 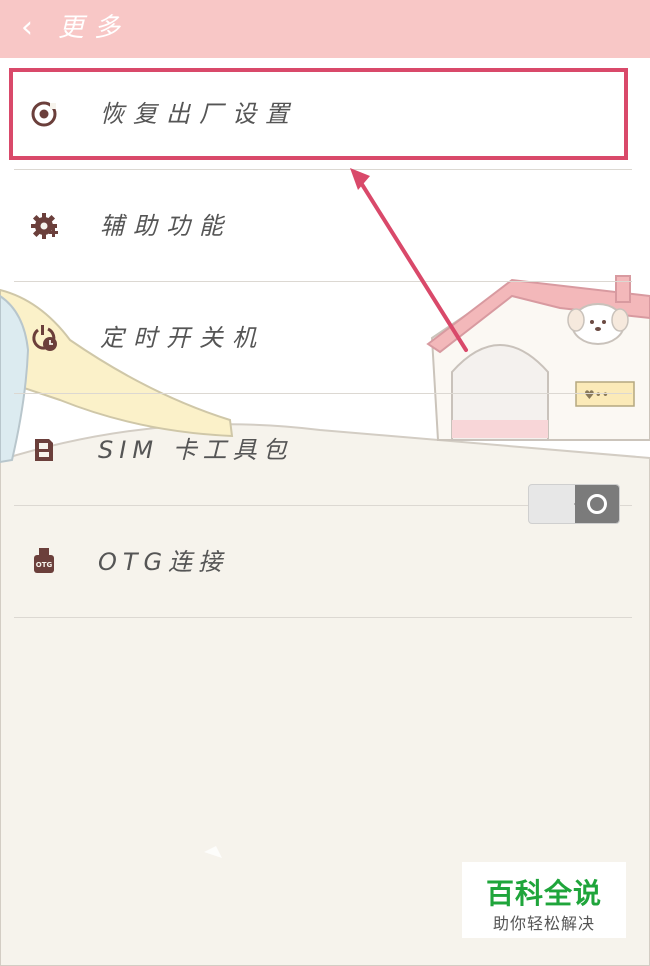 What do you see at coordinates (195, 450) in the screenshot?
I see `menu-item-label: SIM 卡工具包` at bounding box center [195, 450].